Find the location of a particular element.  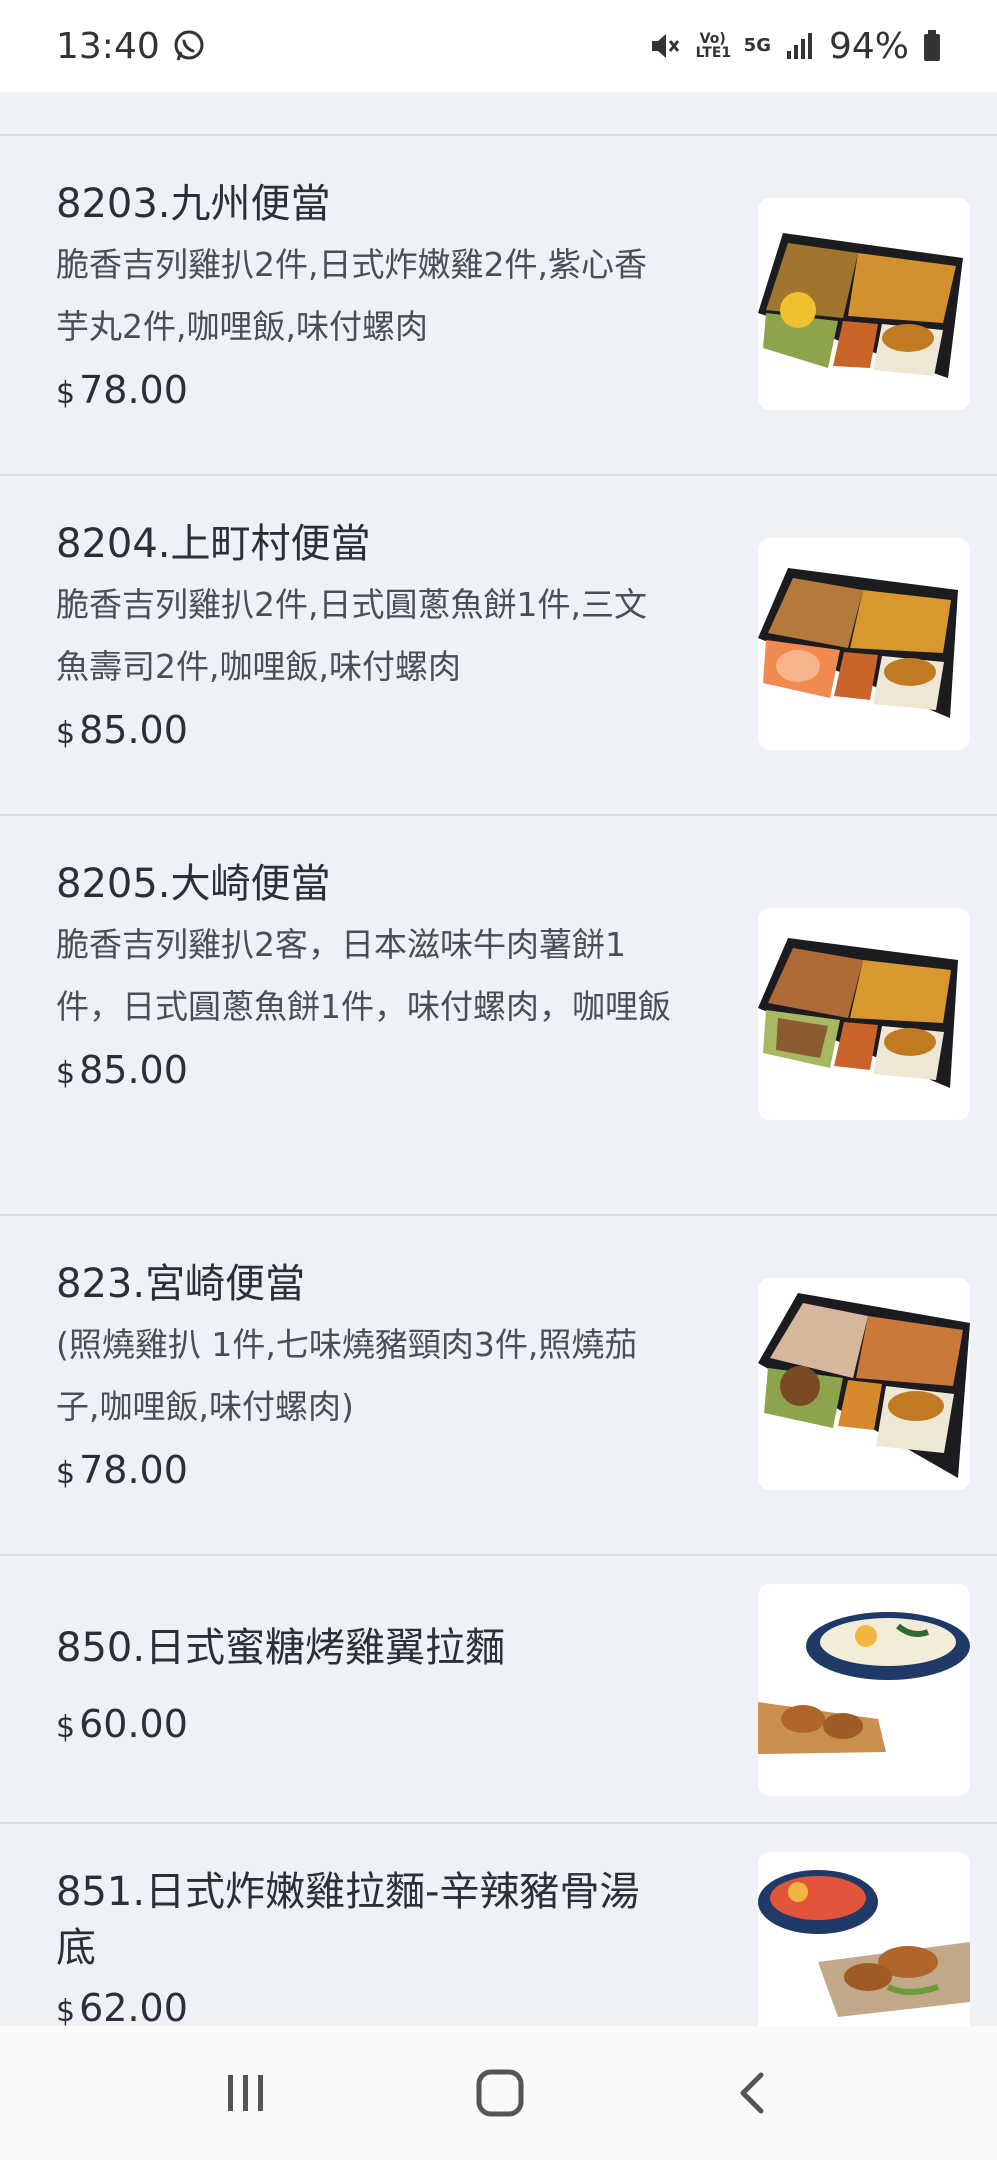

status-right: Vo) LTE1 5G 94% is located at coordinates (794, 46).